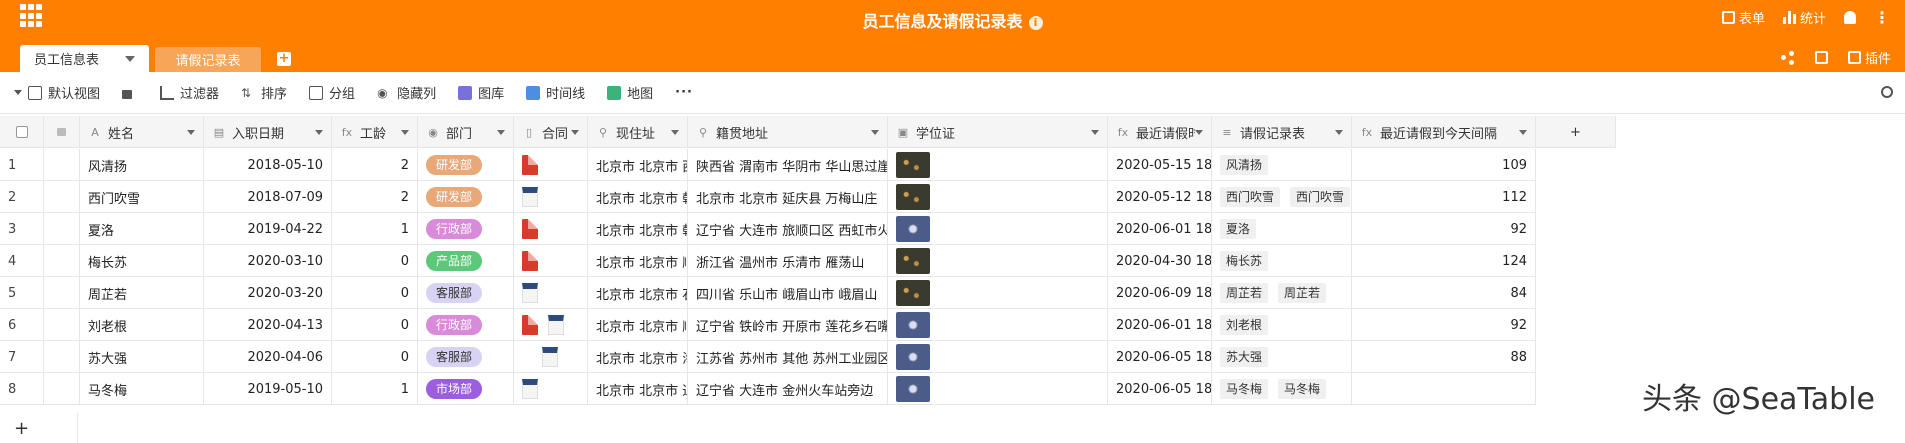  Describe the element at coordinates (268, 389) in the screenshot. I see `hire-date-cell: 2019-05-10` at that location.